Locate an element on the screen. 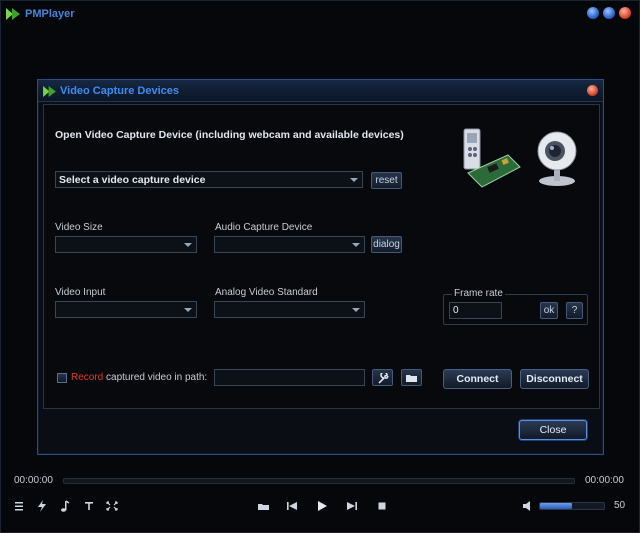  reset-button: reset is located at coordinates (386, 180).